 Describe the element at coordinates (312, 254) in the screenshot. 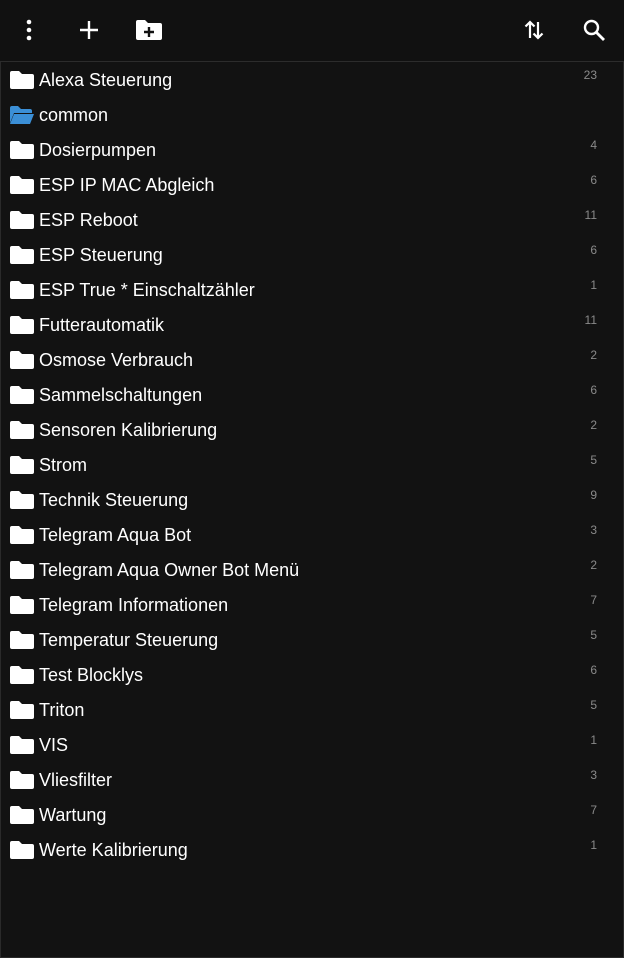

I see `folder-row: ESP Steuerung 6` at that location.